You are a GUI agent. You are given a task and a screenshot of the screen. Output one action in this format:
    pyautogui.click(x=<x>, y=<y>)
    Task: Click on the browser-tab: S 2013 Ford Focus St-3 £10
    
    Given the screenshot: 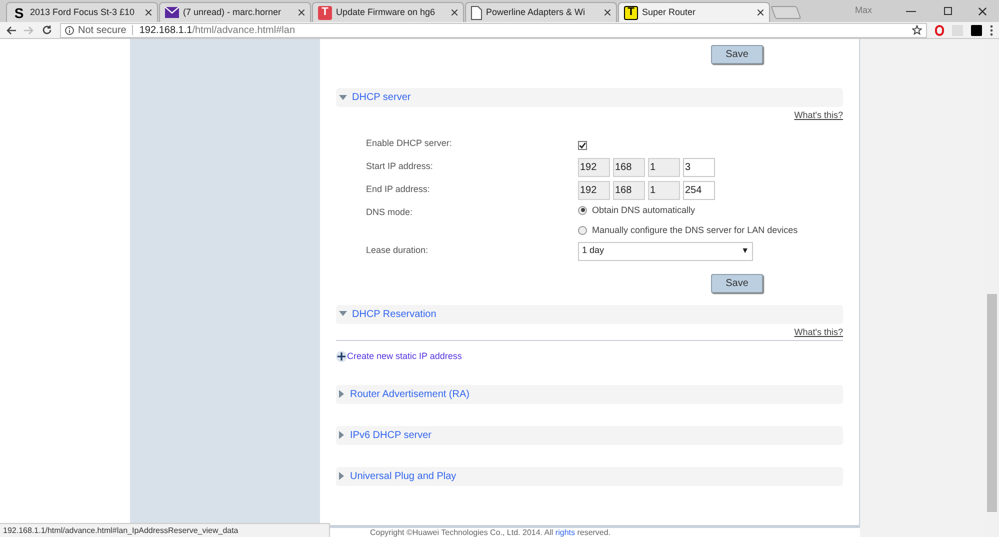 What is the action you would take?
    pyautogui.click(x=82, y=12)
    